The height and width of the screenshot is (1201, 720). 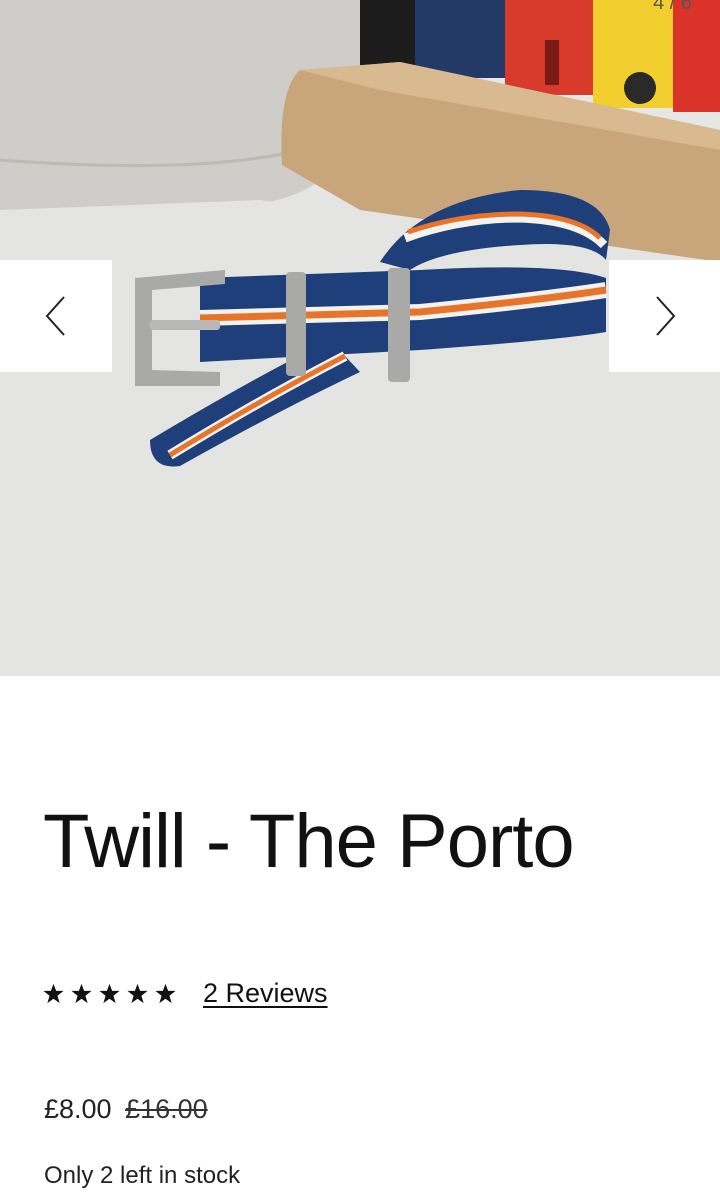 I want to click on gallery-prev-button, so click(x=56, y=316).